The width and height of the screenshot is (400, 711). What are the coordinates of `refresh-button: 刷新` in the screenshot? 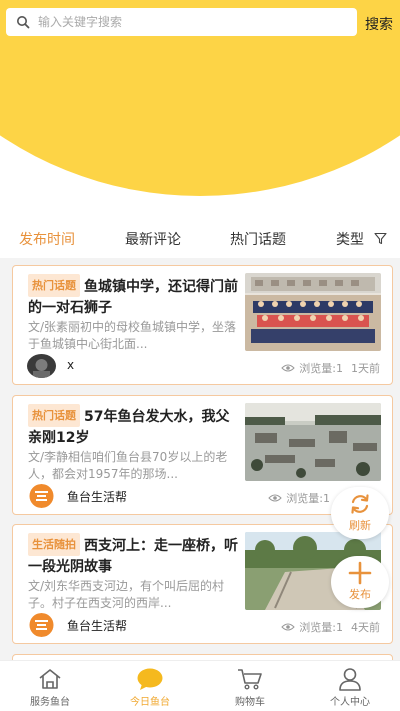 It's located at (360, 513).